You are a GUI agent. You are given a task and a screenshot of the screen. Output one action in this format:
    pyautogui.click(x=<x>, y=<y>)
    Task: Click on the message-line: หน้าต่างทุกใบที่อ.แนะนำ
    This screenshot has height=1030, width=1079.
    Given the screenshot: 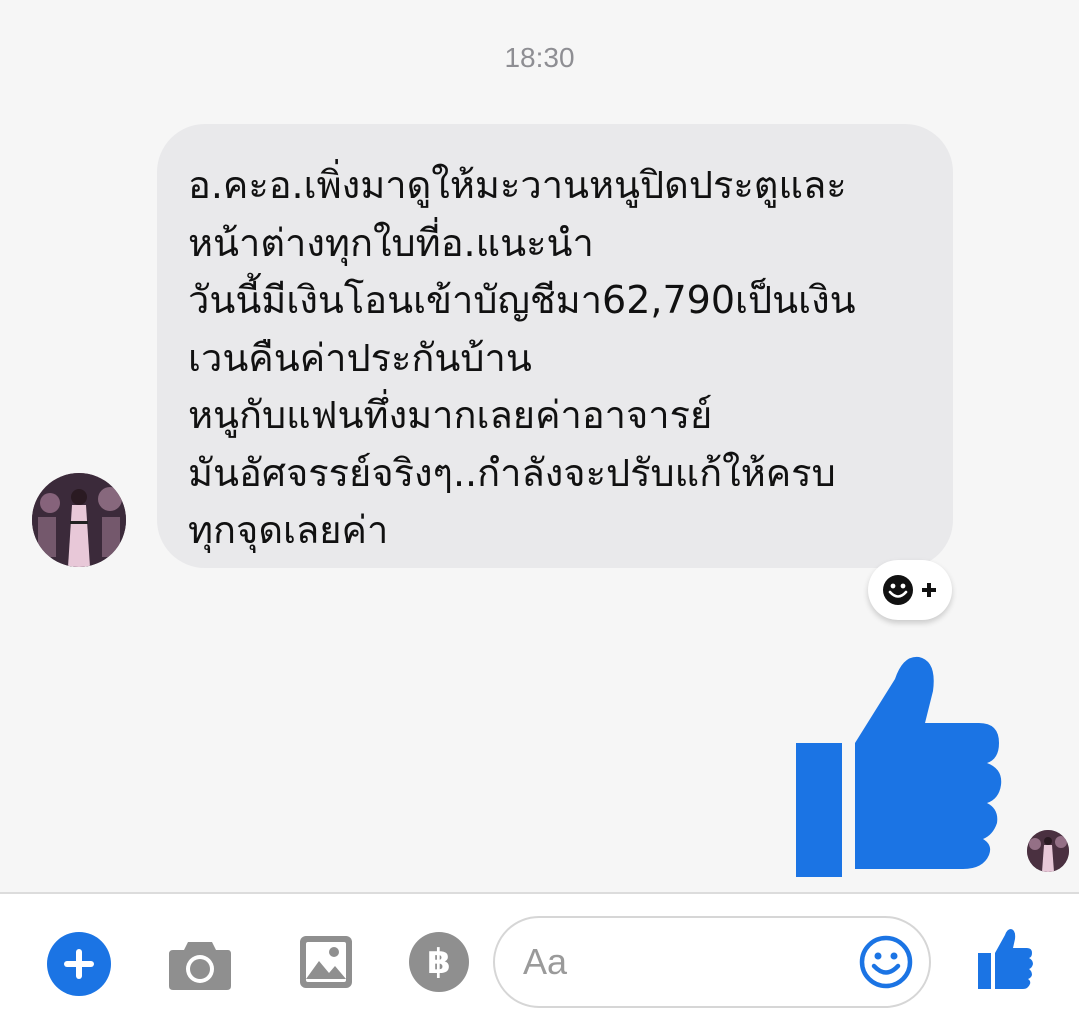 What is the action you would take?
    pyautogui.click(x=391, y=242)
    